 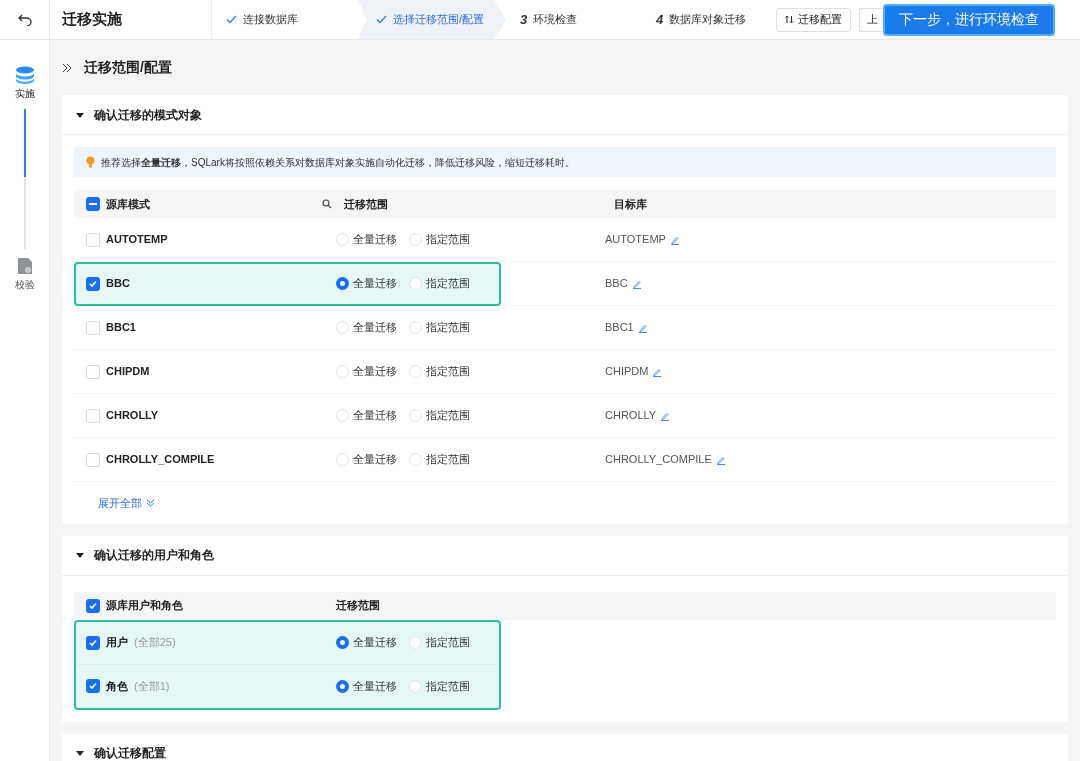 I want to click on column-header: 目标库, so click(x=630, y=204).